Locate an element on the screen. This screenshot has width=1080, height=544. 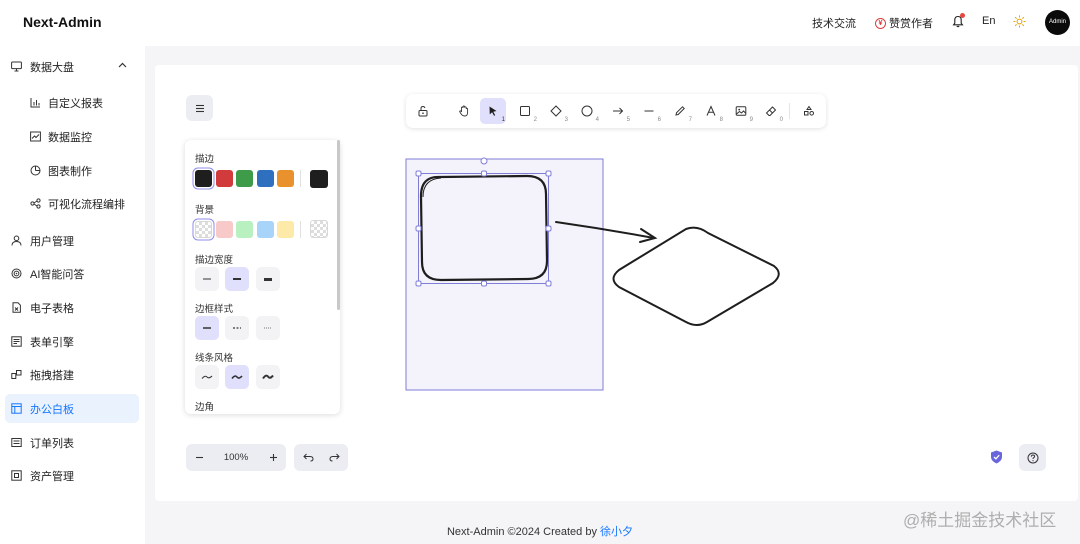
stroke-swatch-green is located at coordinates (244, 178).